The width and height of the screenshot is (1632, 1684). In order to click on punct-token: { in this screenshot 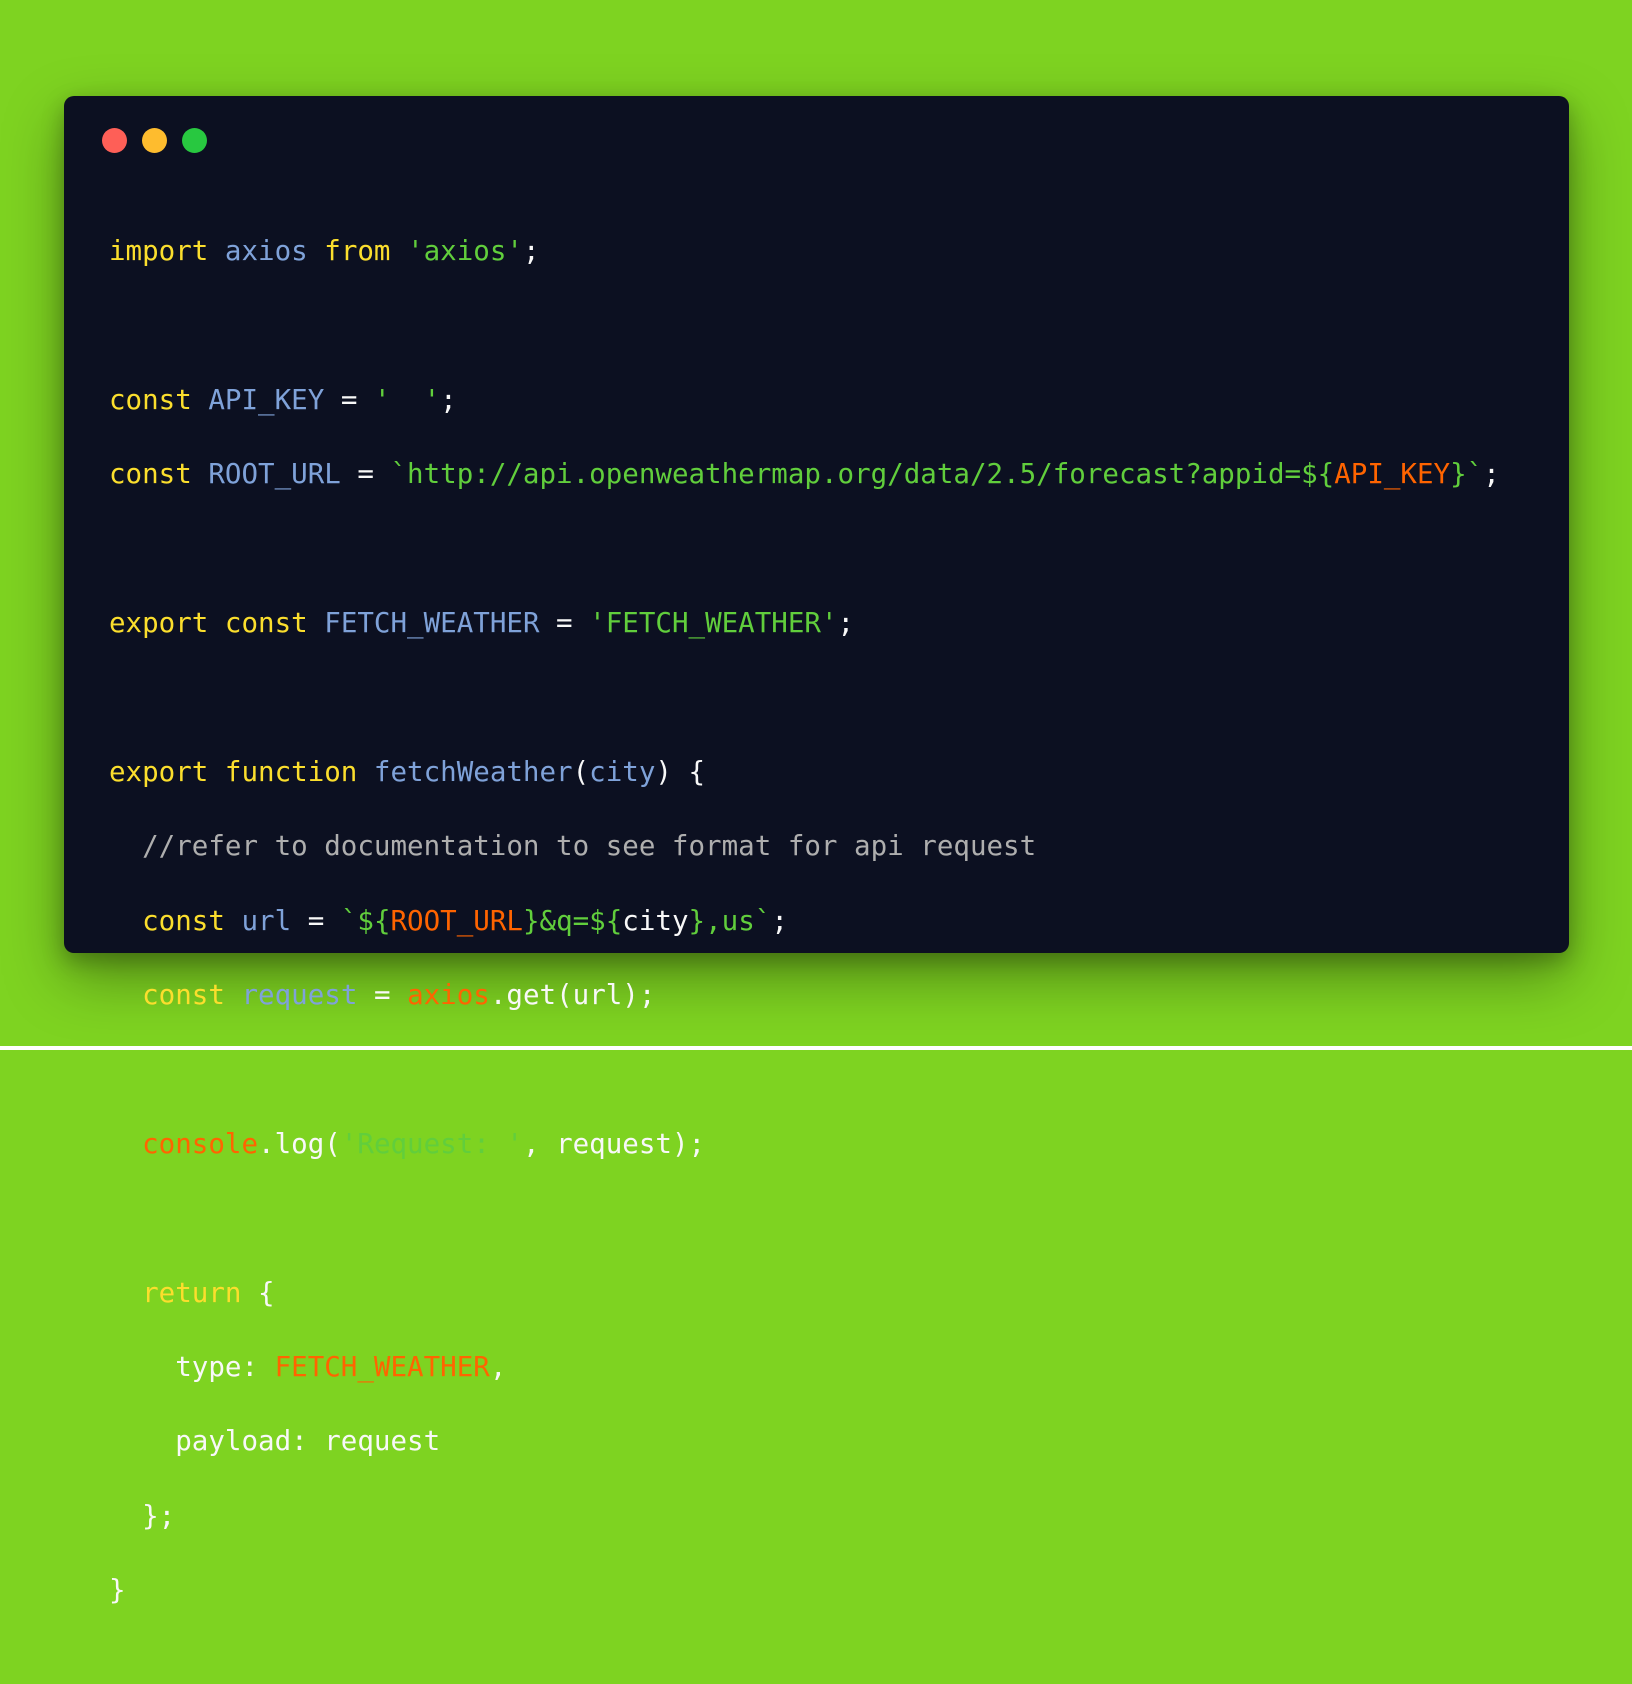, I will do `click(258, 1292)`.